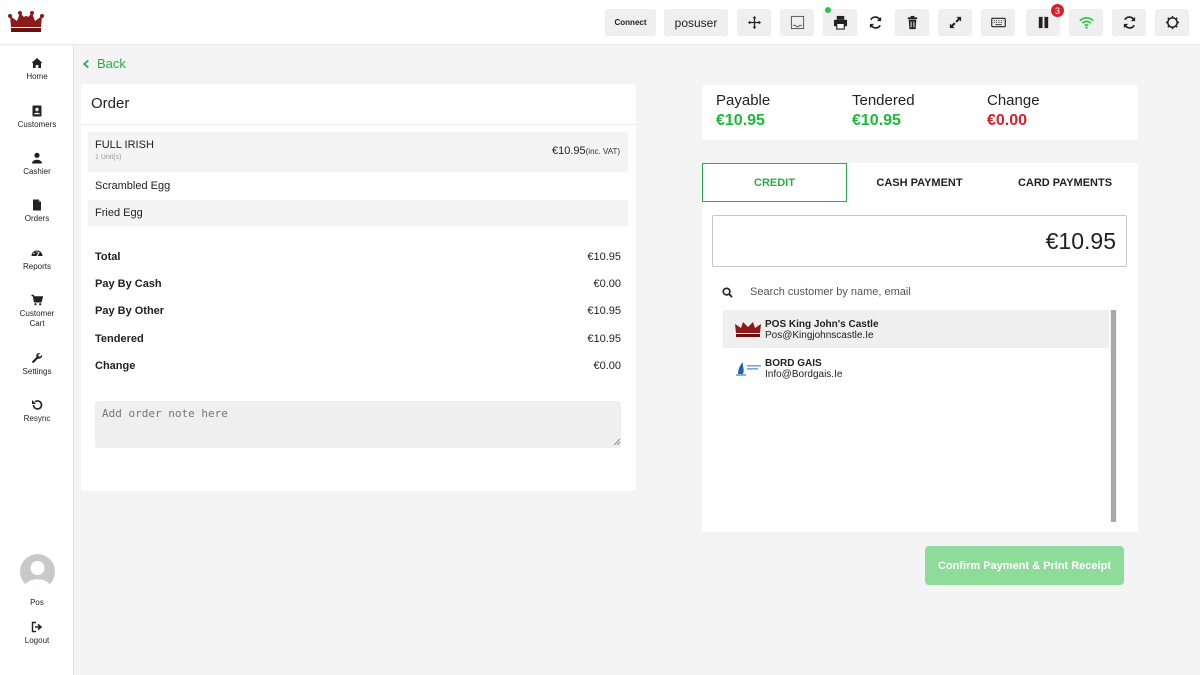 Image resolution: width=1200 pixels, height=675 pixels. I want to click on wrench-icon, so click(37, 358).